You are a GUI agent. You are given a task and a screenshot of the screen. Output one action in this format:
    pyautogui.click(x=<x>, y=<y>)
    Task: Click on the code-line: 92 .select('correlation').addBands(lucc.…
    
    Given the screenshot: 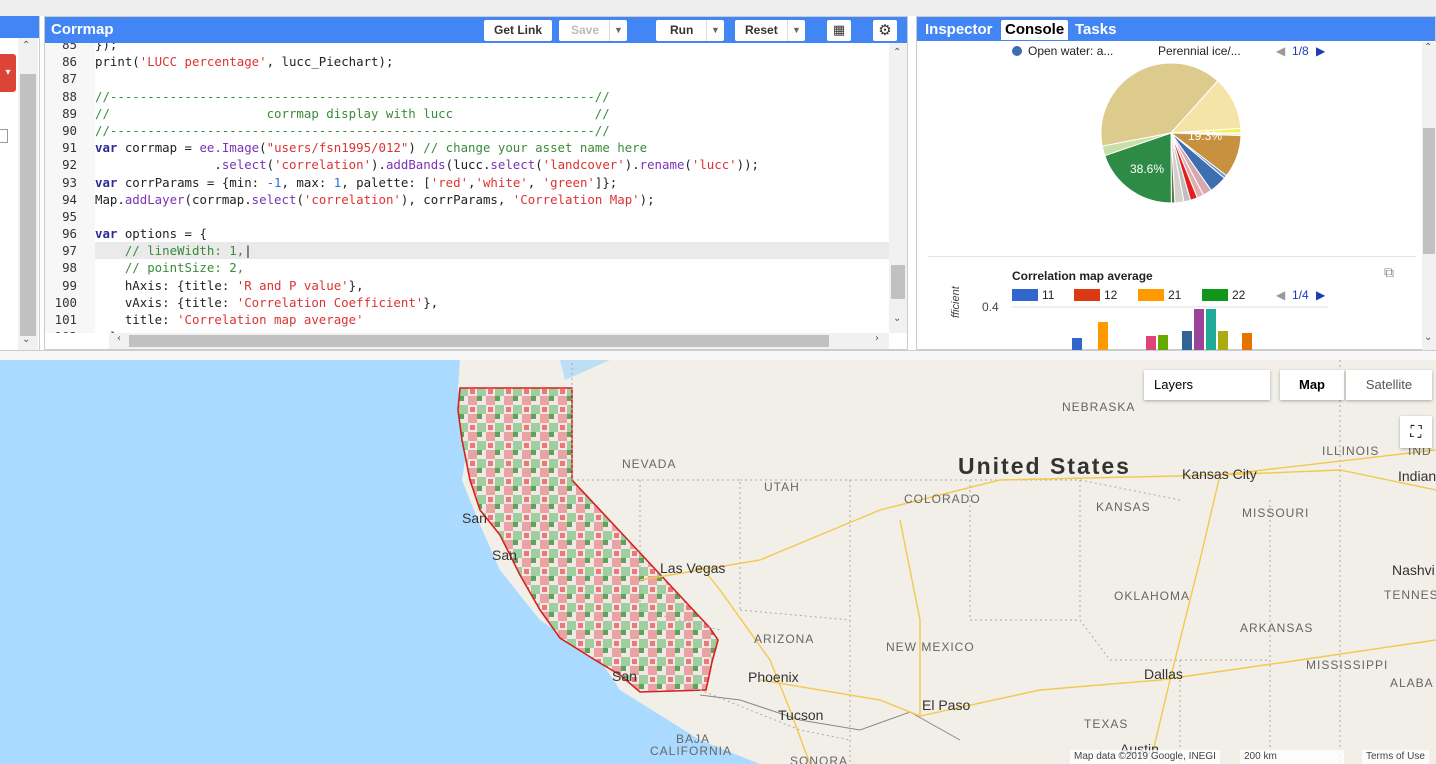 What is the action you would take?
    pyautogui.click(x=467, y=165)
    